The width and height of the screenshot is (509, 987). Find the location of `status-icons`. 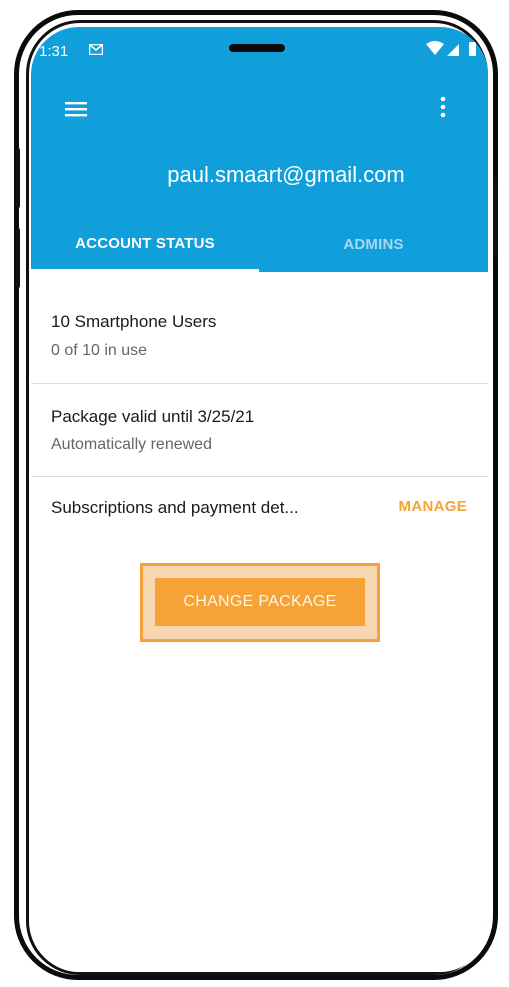

status-icons is located at coordinates (451, 48).